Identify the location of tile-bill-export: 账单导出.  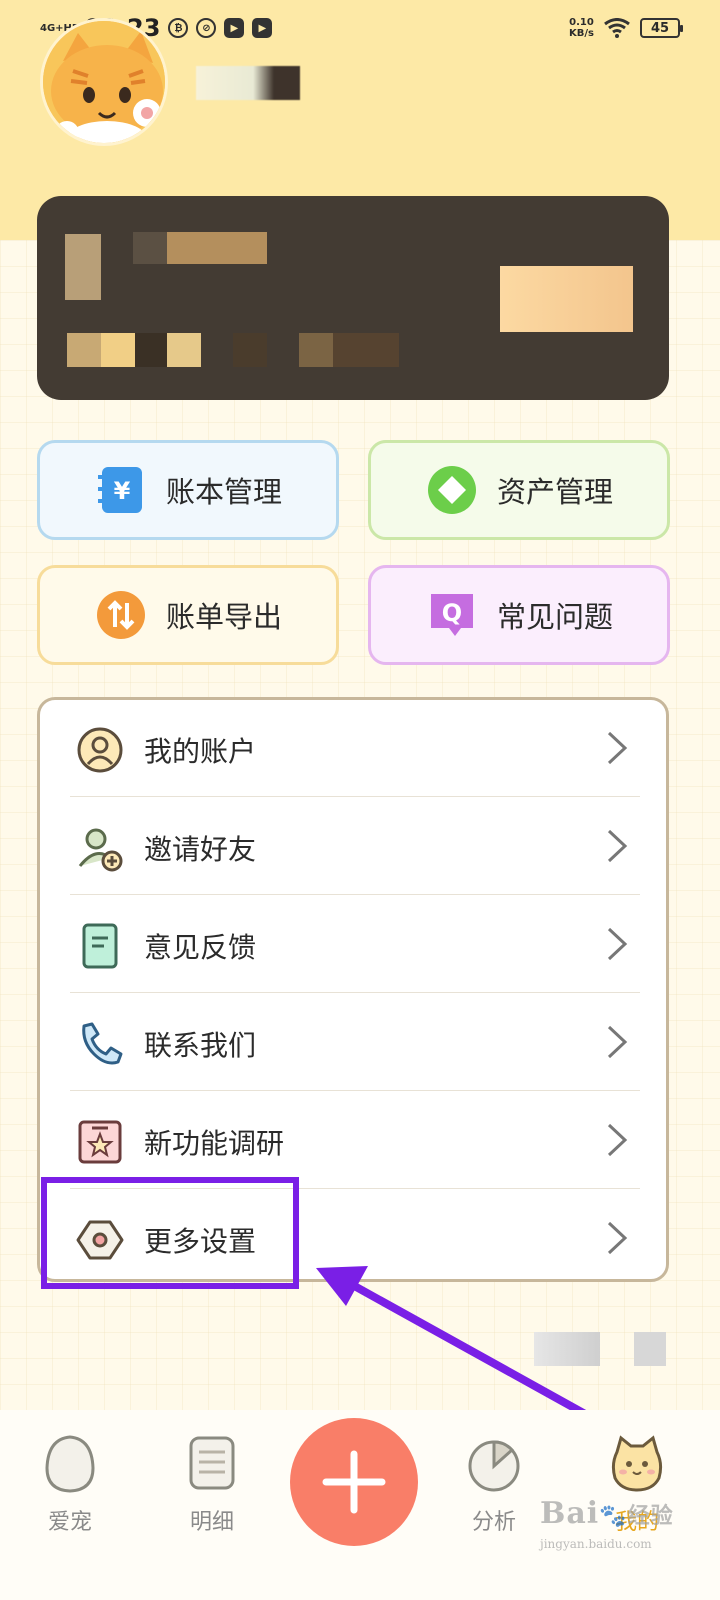
(188, 615).